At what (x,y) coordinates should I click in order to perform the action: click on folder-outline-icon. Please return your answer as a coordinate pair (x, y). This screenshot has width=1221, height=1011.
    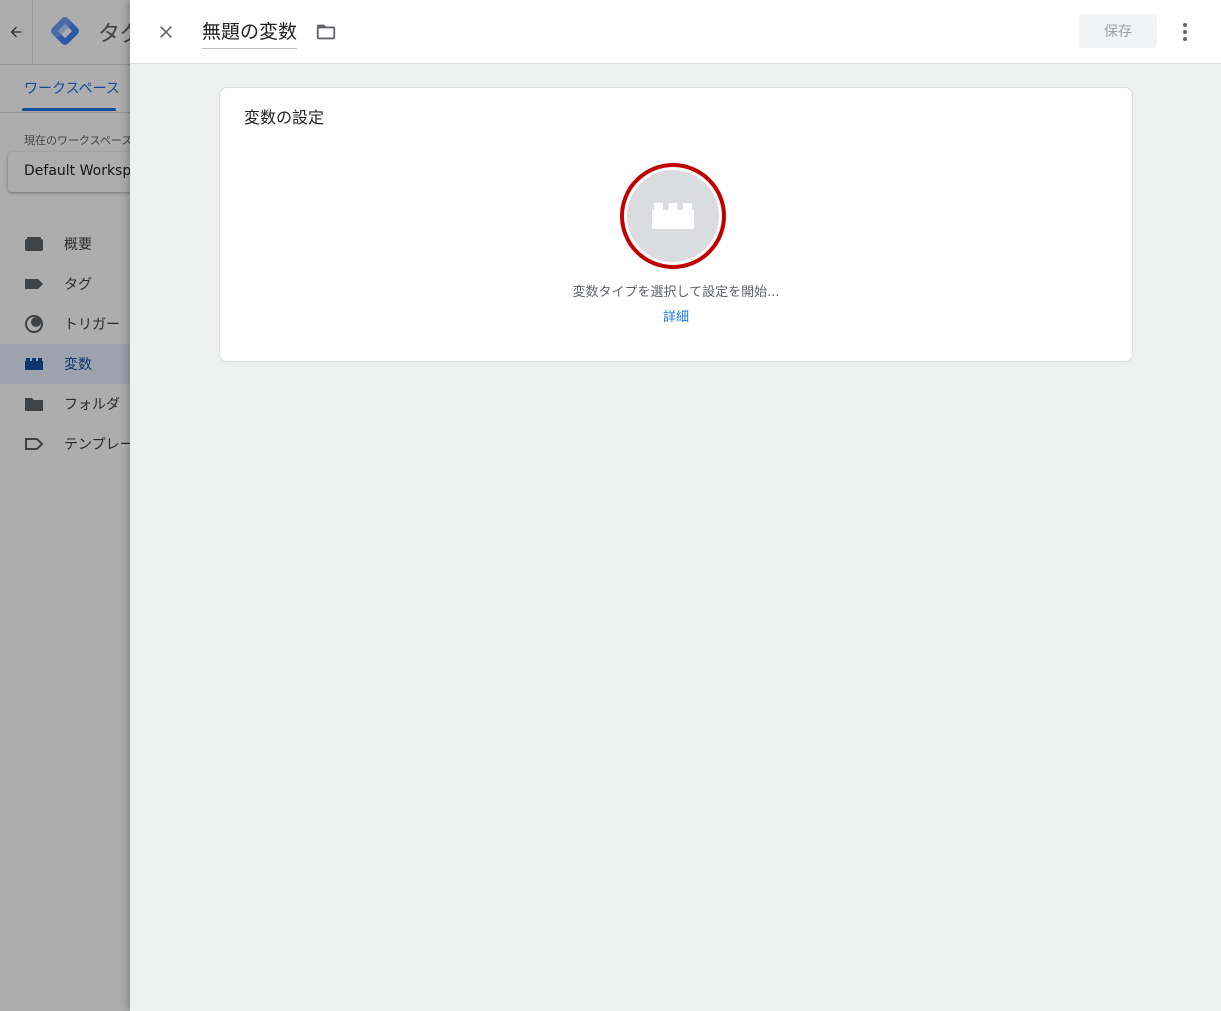
    Looking at the image, I should click on (326, 32).